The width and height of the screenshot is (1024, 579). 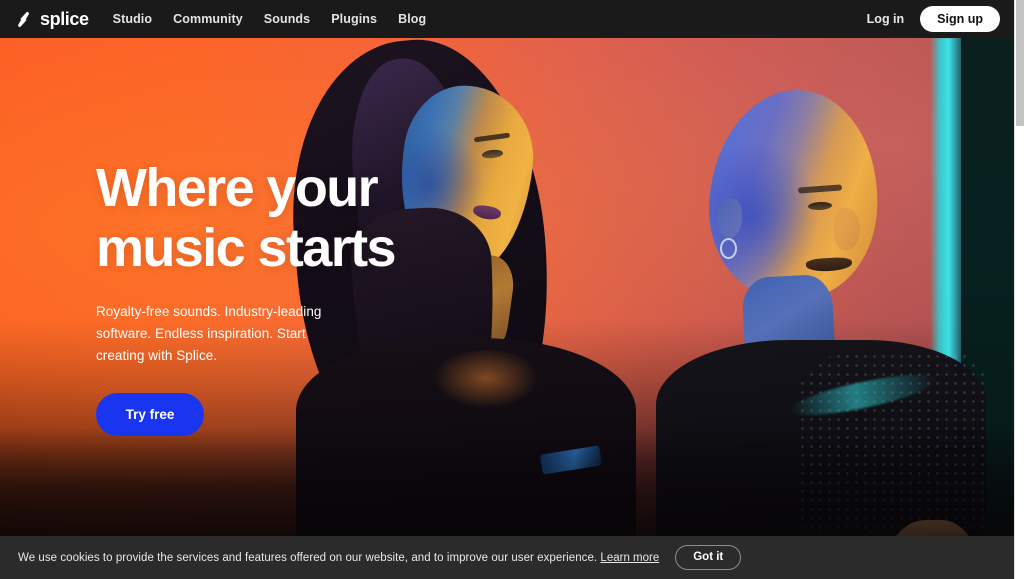 What do you see at coordinates (64, 19) in the screenshot?
I see `brand-name-text: splice` at bounding box center [64, 19].